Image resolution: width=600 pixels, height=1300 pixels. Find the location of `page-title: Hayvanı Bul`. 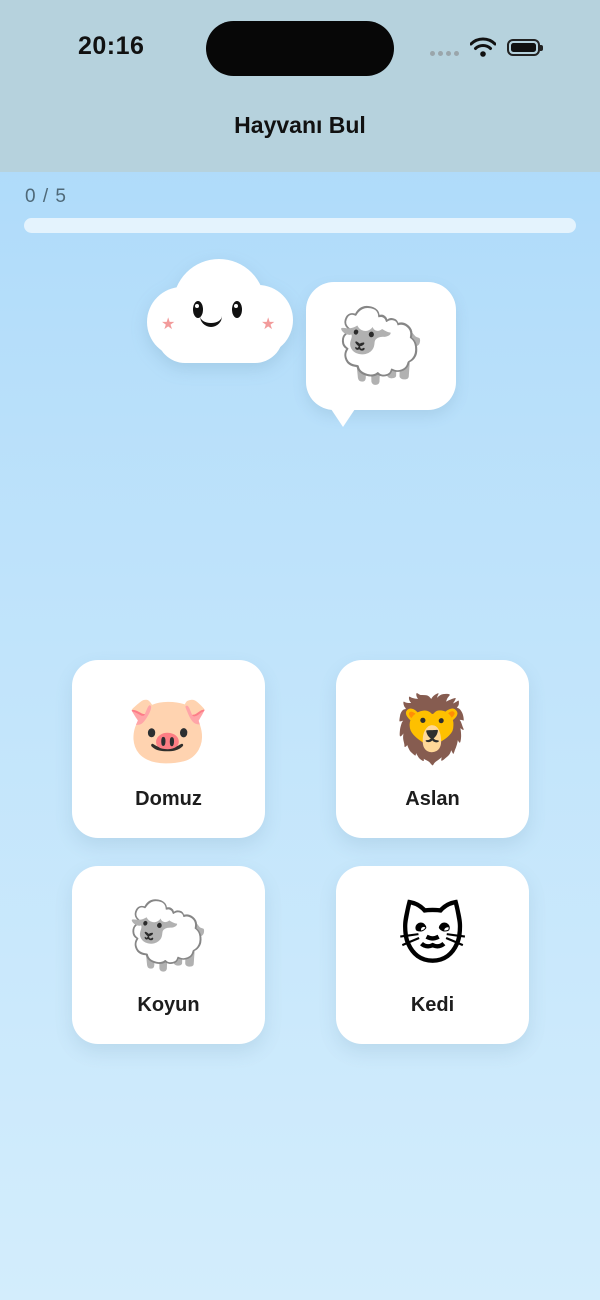

page-title: Hayvanı Bul is located at coordinates (300, 125).